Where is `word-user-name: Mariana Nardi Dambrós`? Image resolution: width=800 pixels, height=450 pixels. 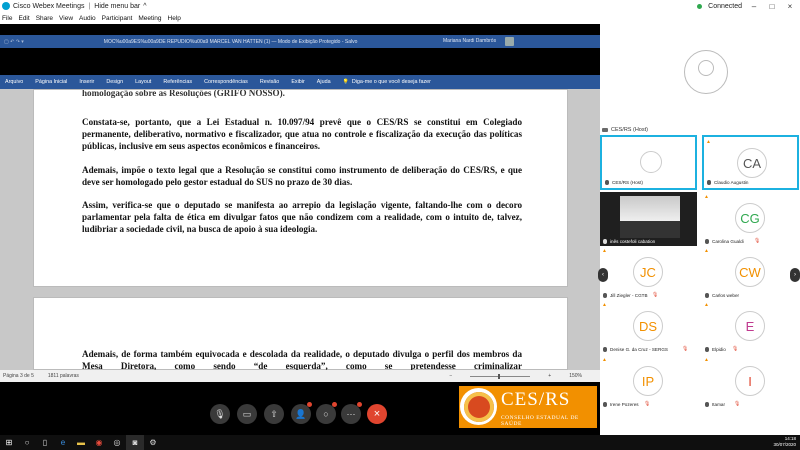 word-user-name: Mariana Nardi Dambrós is located at coordinates (470, 41).